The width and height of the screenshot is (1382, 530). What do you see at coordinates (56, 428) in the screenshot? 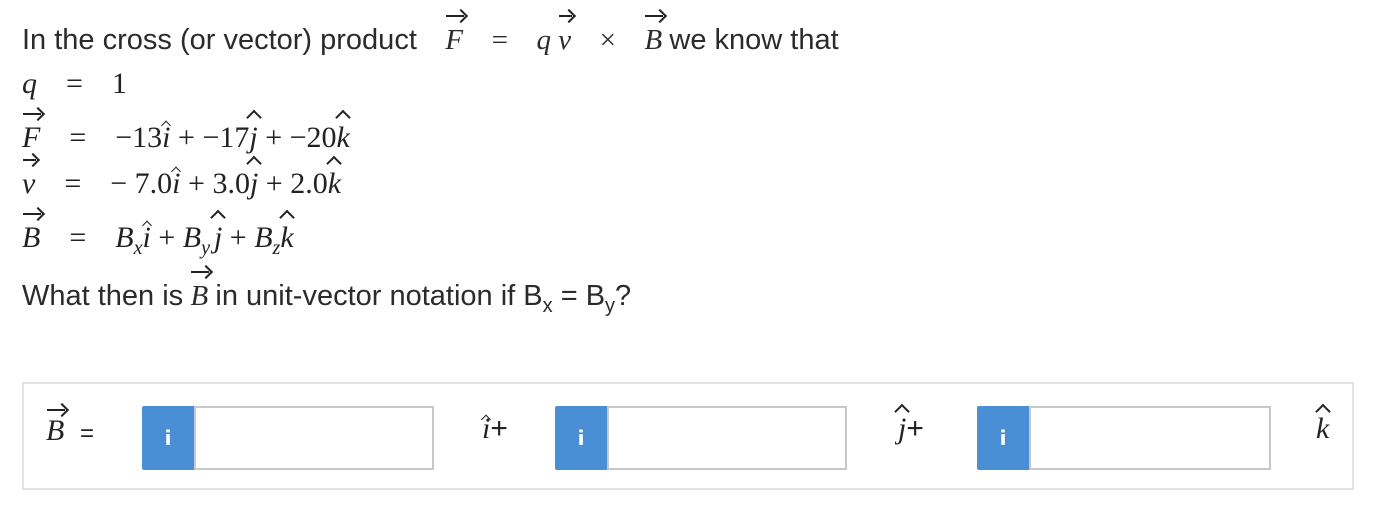
I see `answer-B-label: B` at bounding box center [56, 428].